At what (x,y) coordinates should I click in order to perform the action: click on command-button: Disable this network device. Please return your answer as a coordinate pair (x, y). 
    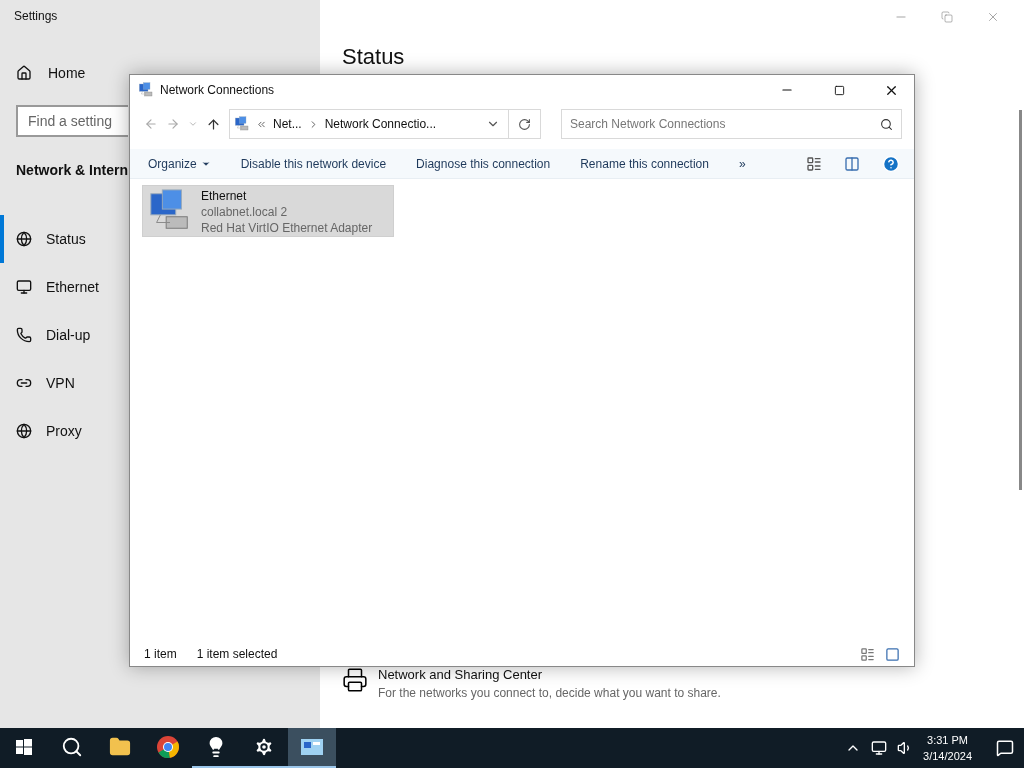
    Looking at the image, I should click on (313, 163).